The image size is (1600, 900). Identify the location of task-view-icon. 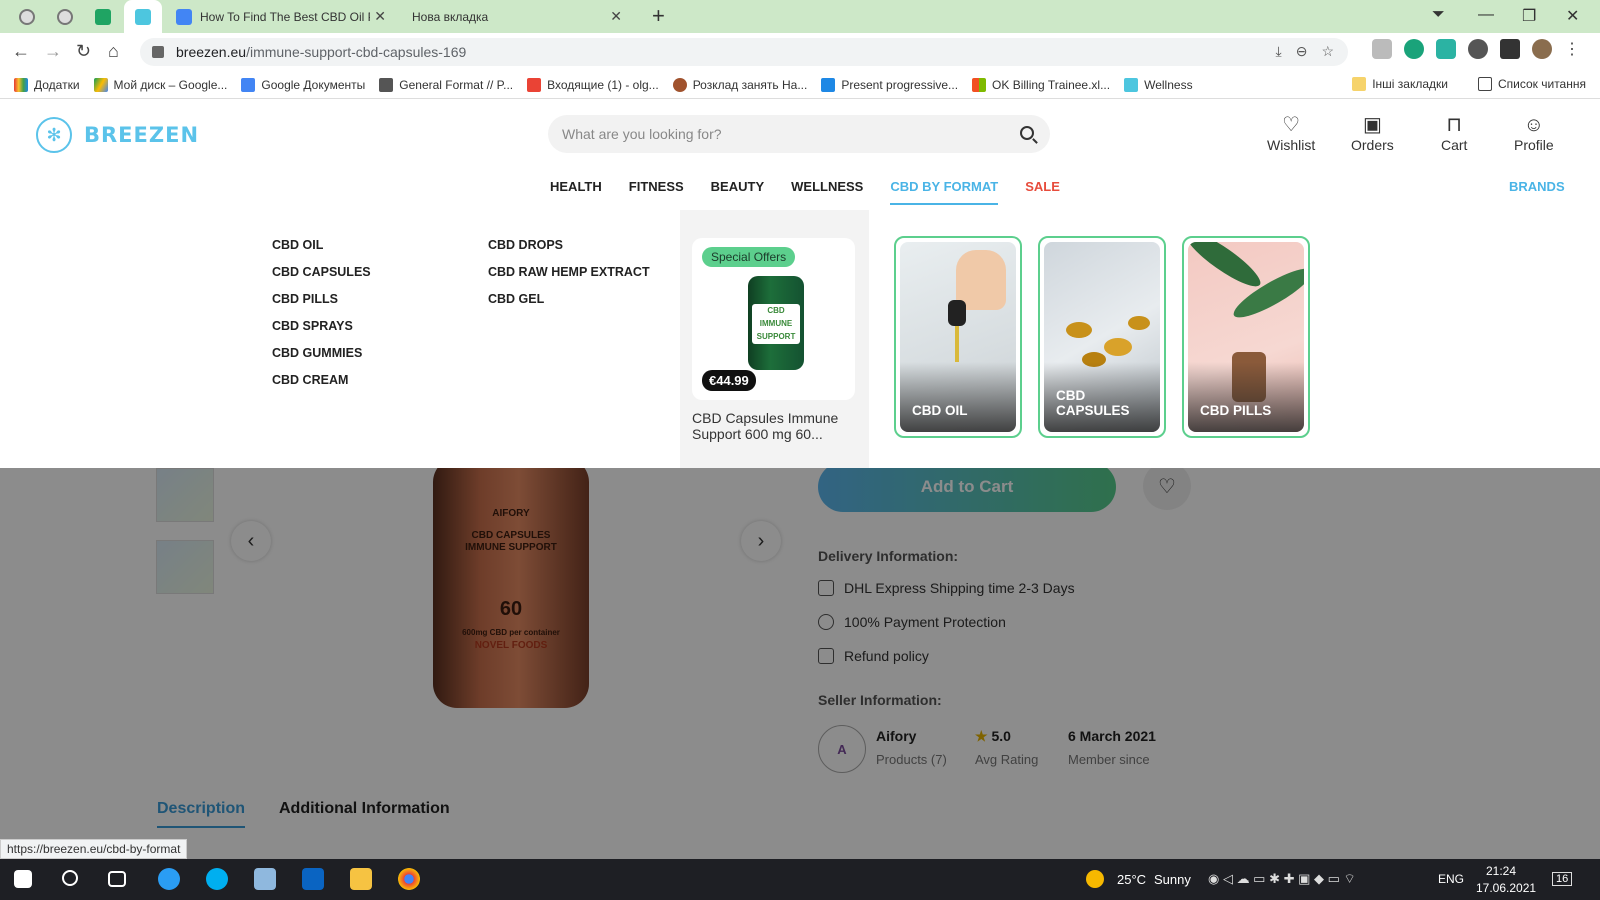
(117, 879).